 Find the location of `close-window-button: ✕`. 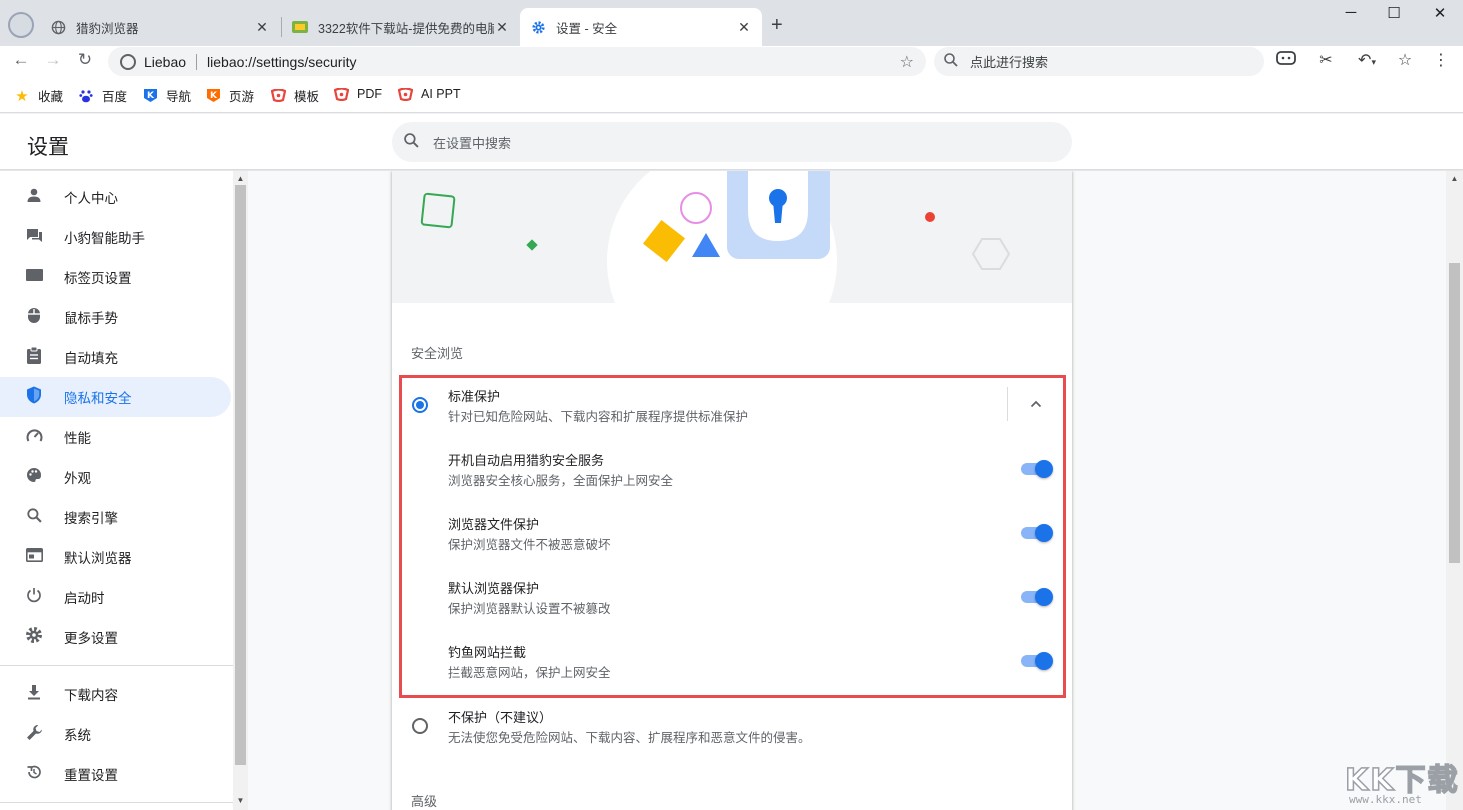

close-window-button: ✕ is located at coordinates (1440, 13).